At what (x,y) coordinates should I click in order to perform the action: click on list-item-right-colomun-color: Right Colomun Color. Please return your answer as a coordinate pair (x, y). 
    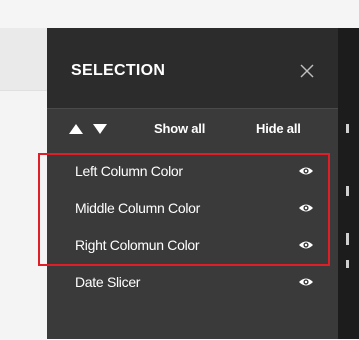
    Looking at the image, I should click on (192, 245).